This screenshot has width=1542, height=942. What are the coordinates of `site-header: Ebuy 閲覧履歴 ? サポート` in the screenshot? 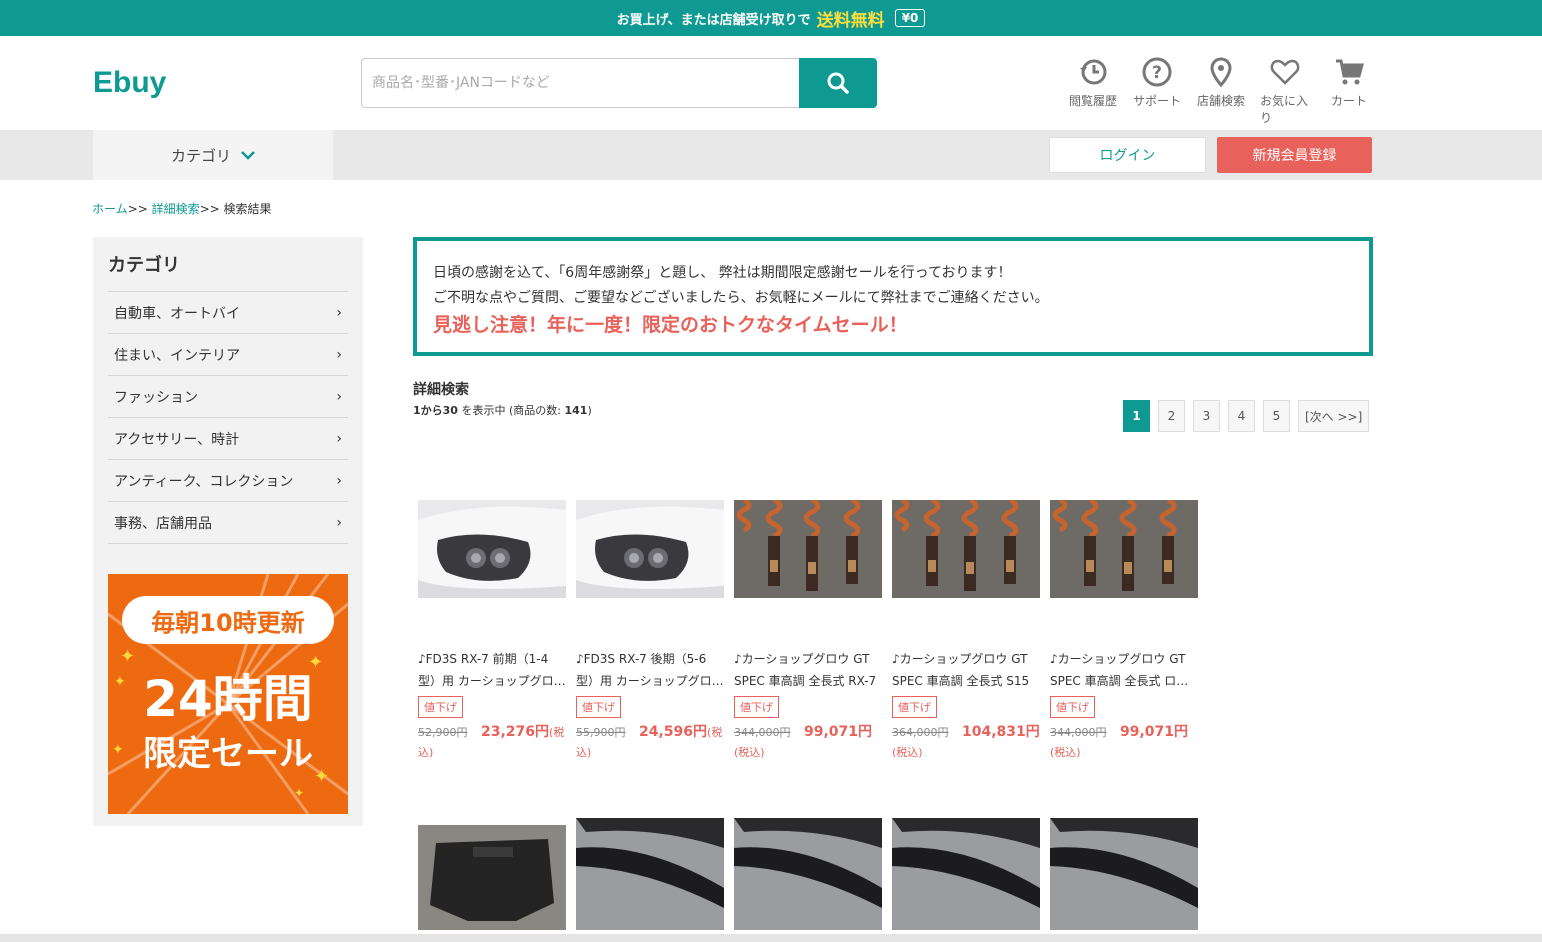 It's located at (771, 83).